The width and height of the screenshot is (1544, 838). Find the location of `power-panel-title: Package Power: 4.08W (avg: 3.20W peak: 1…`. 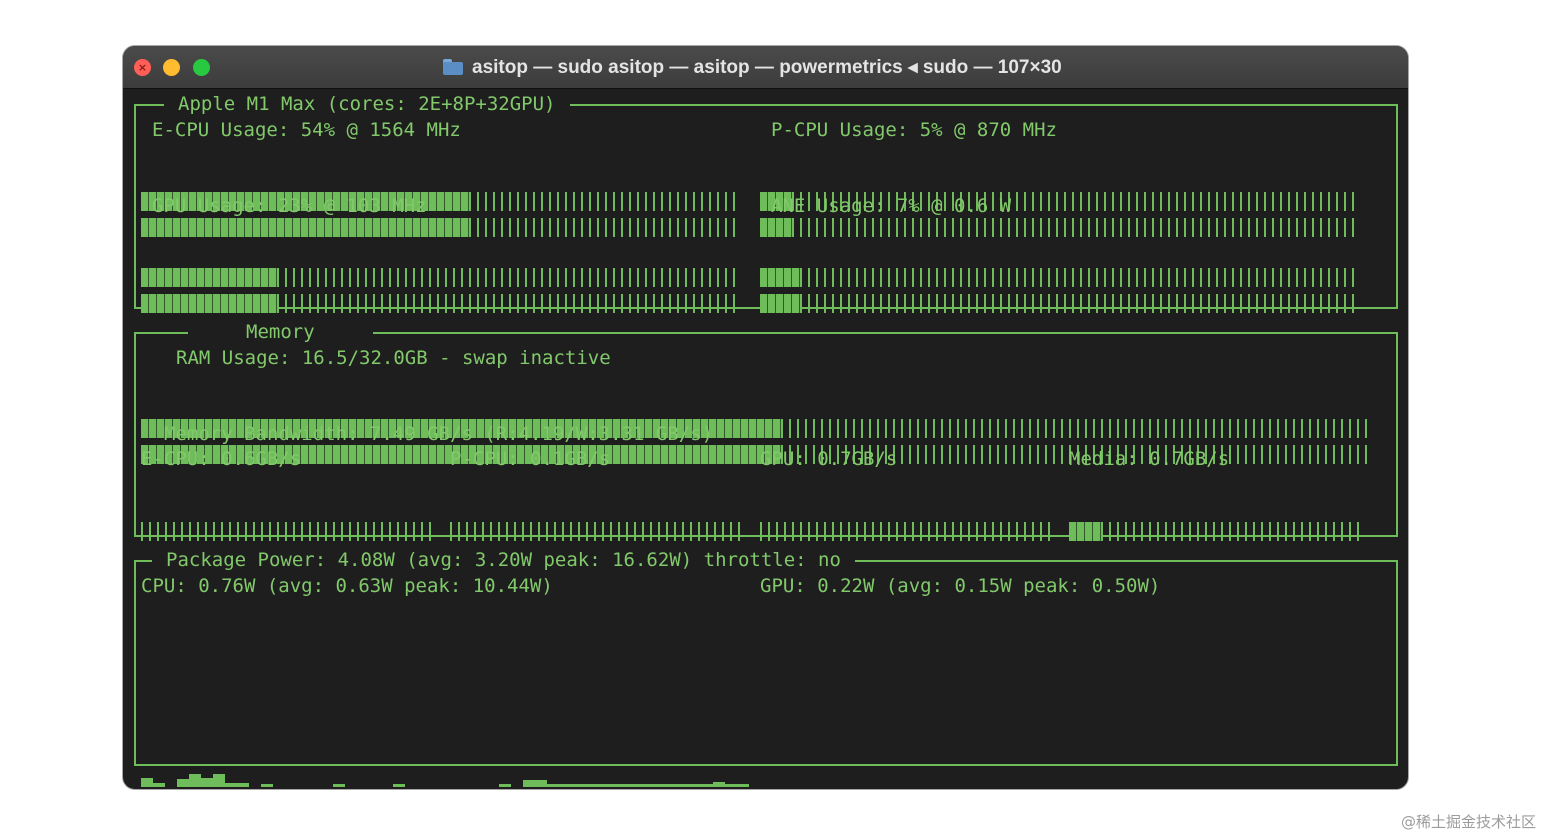

power-panel-title: Package Power: 4.08W (avg: 3.20W peak: 1… is located at coordinates (503, 560).